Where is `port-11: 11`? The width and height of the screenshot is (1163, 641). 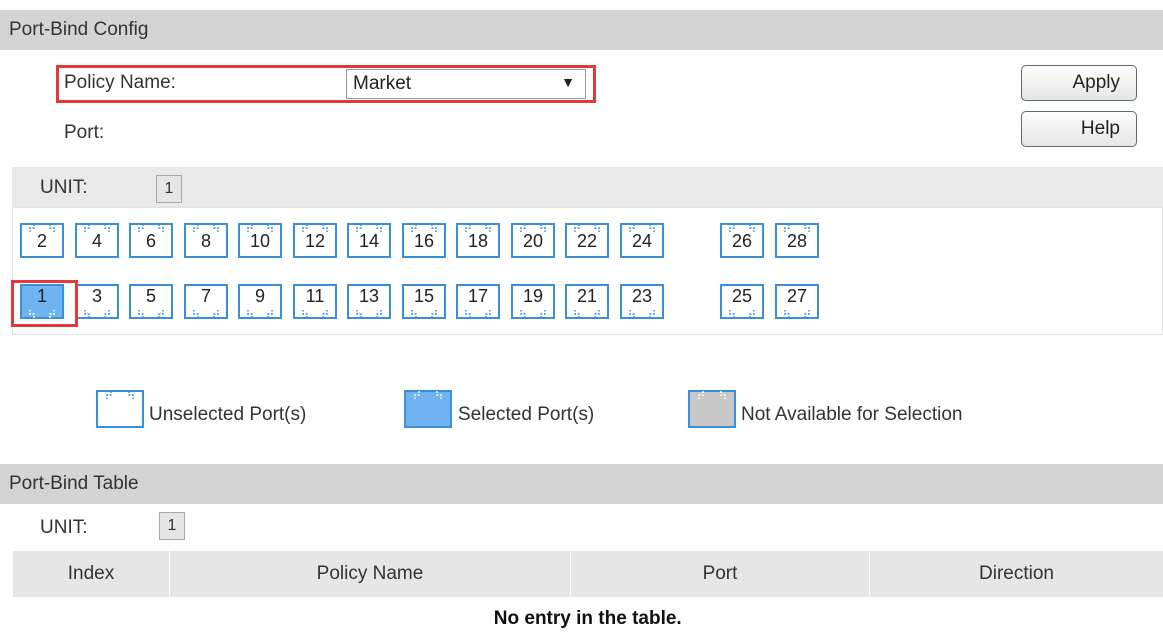 port-11: 11 is located at coordinates (315, 301).